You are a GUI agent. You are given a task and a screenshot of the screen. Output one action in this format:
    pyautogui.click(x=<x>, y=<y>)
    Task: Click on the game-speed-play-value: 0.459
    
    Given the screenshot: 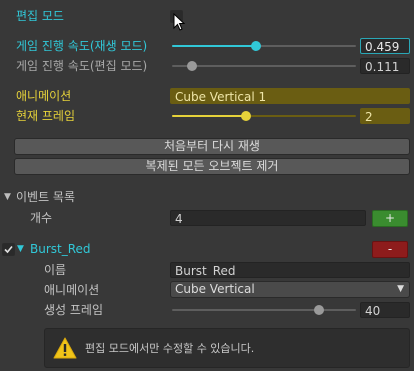 What is the action you would take?
    pyautogui.click(x=385, y=46)
    